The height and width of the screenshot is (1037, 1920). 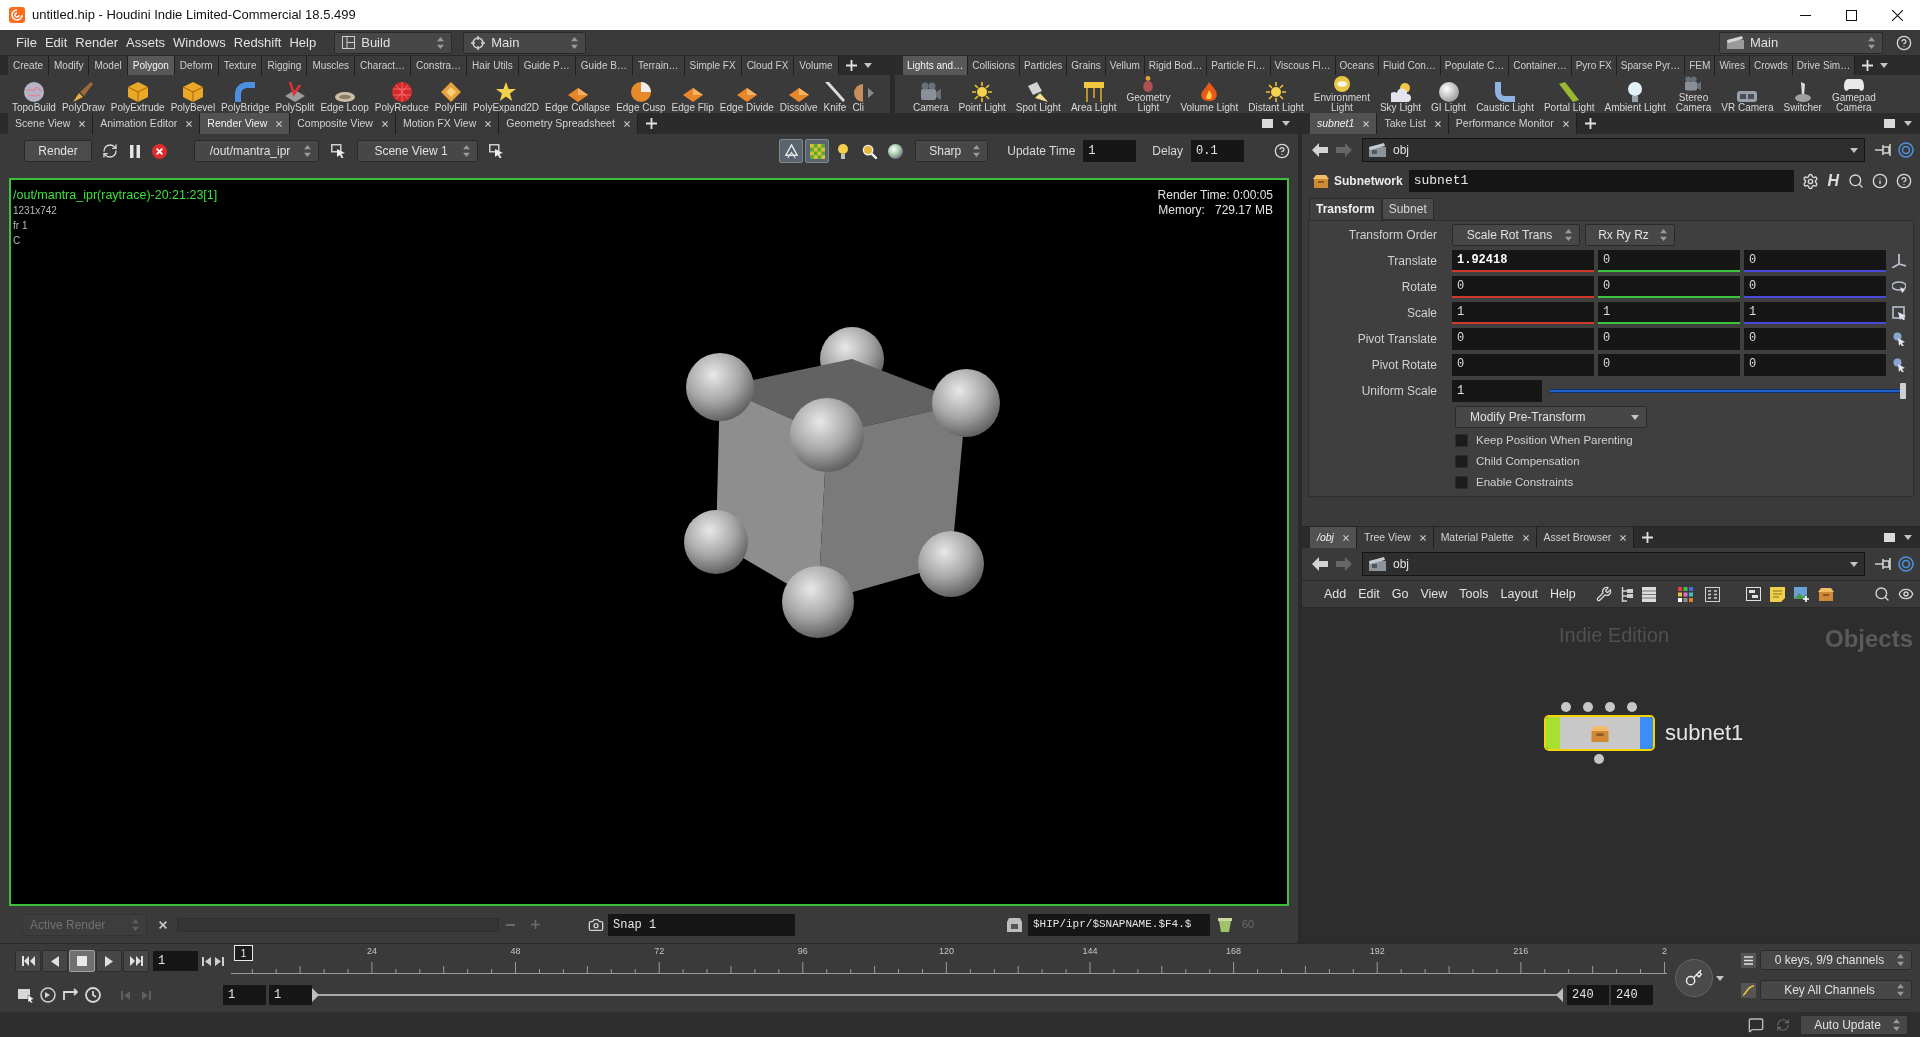 I want to click on curve-icon, so click(x=1748, y=990).